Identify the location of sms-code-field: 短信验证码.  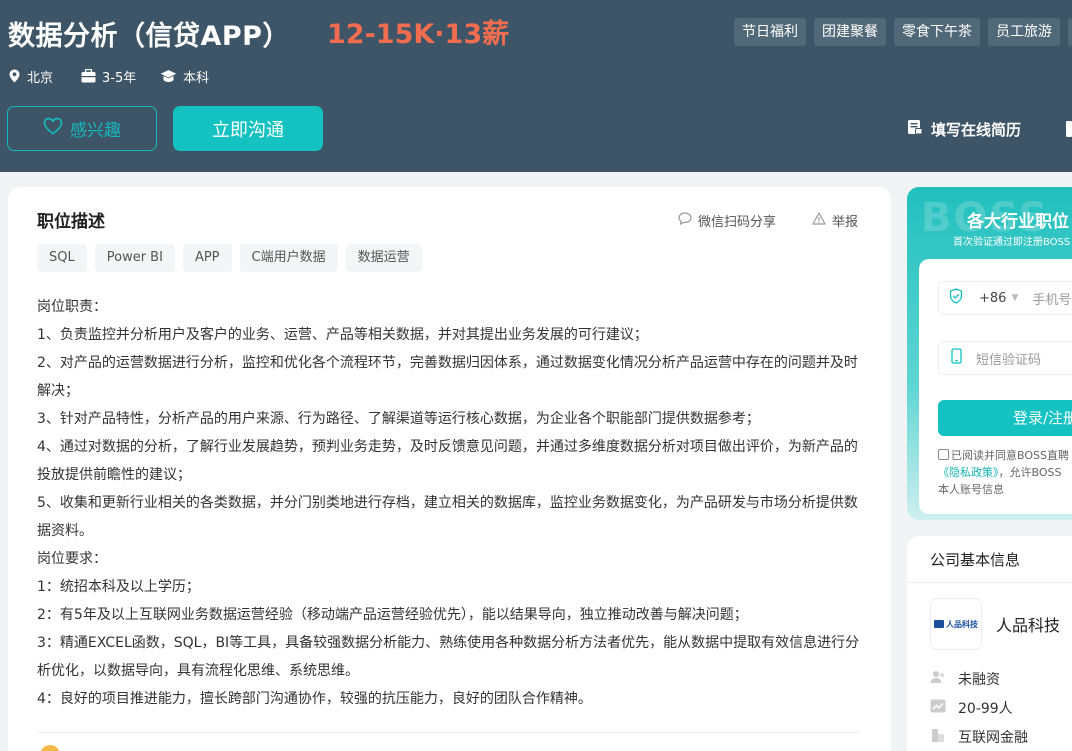
(1005, 358).